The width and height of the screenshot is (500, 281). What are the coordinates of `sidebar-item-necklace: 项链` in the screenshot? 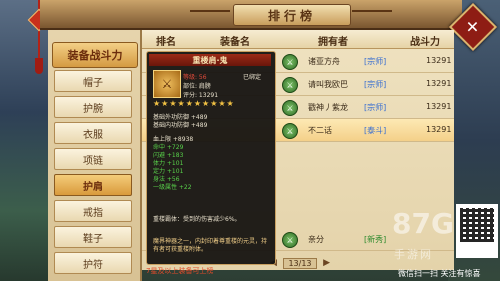 It's located at (93, 159).